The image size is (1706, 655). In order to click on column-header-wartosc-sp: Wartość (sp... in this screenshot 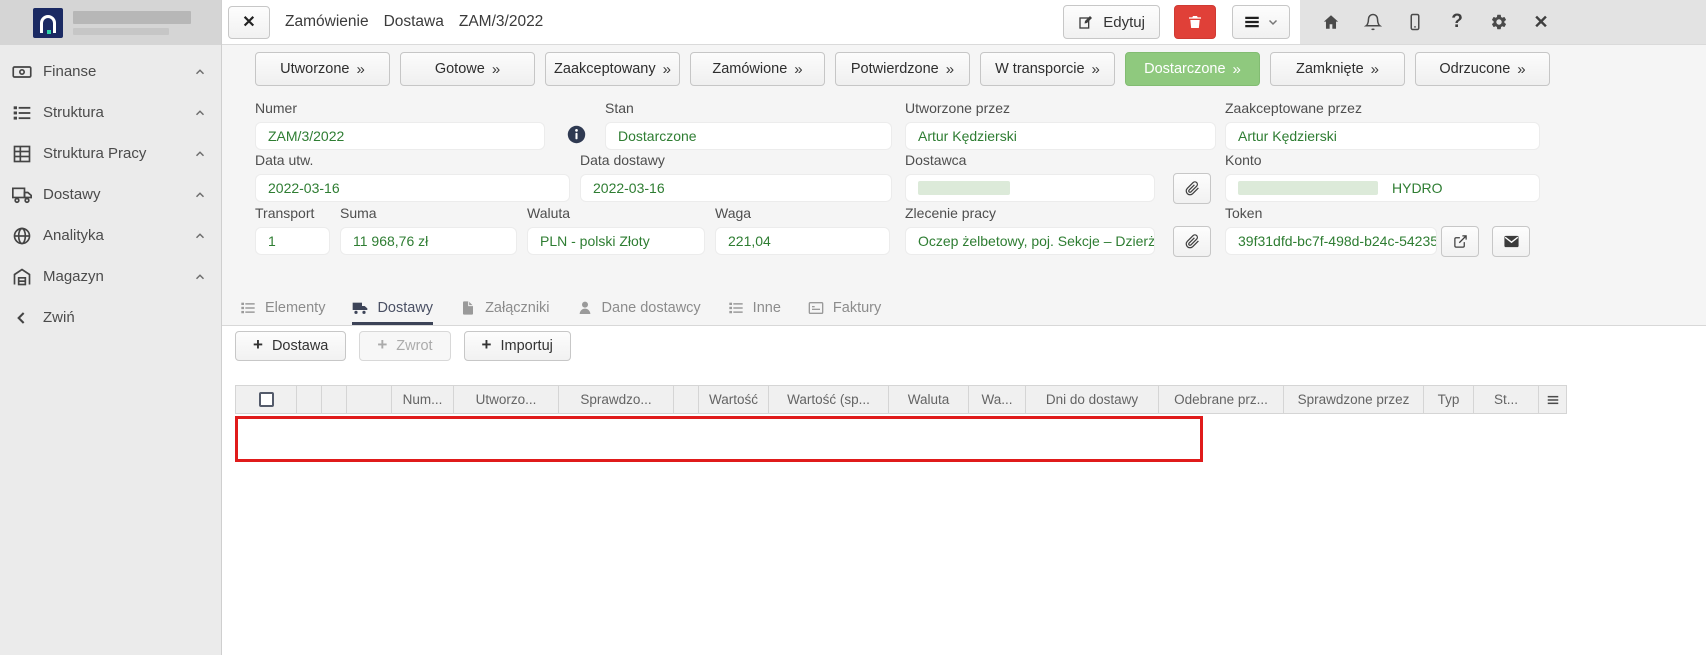, I will do `click(828, 399)`.